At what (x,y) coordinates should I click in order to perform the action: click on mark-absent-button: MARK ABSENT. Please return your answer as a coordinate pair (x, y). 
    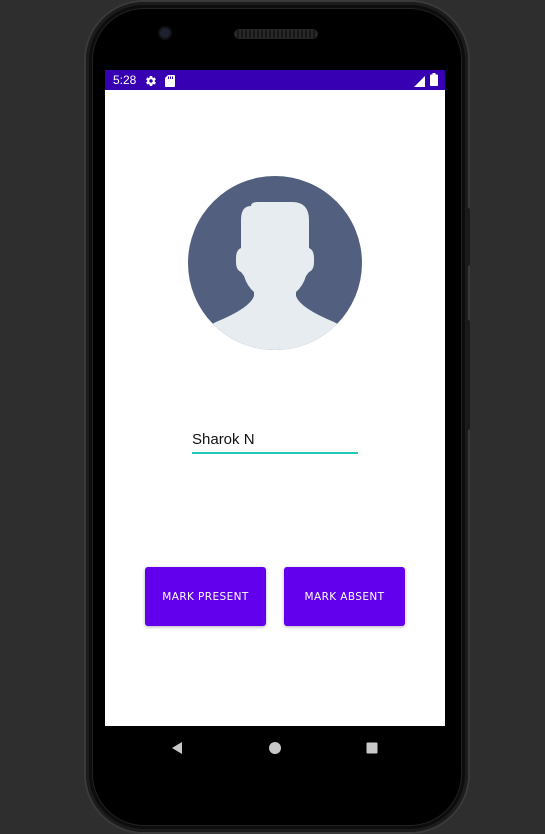
    Looking at the image, I should click on (344, 596).